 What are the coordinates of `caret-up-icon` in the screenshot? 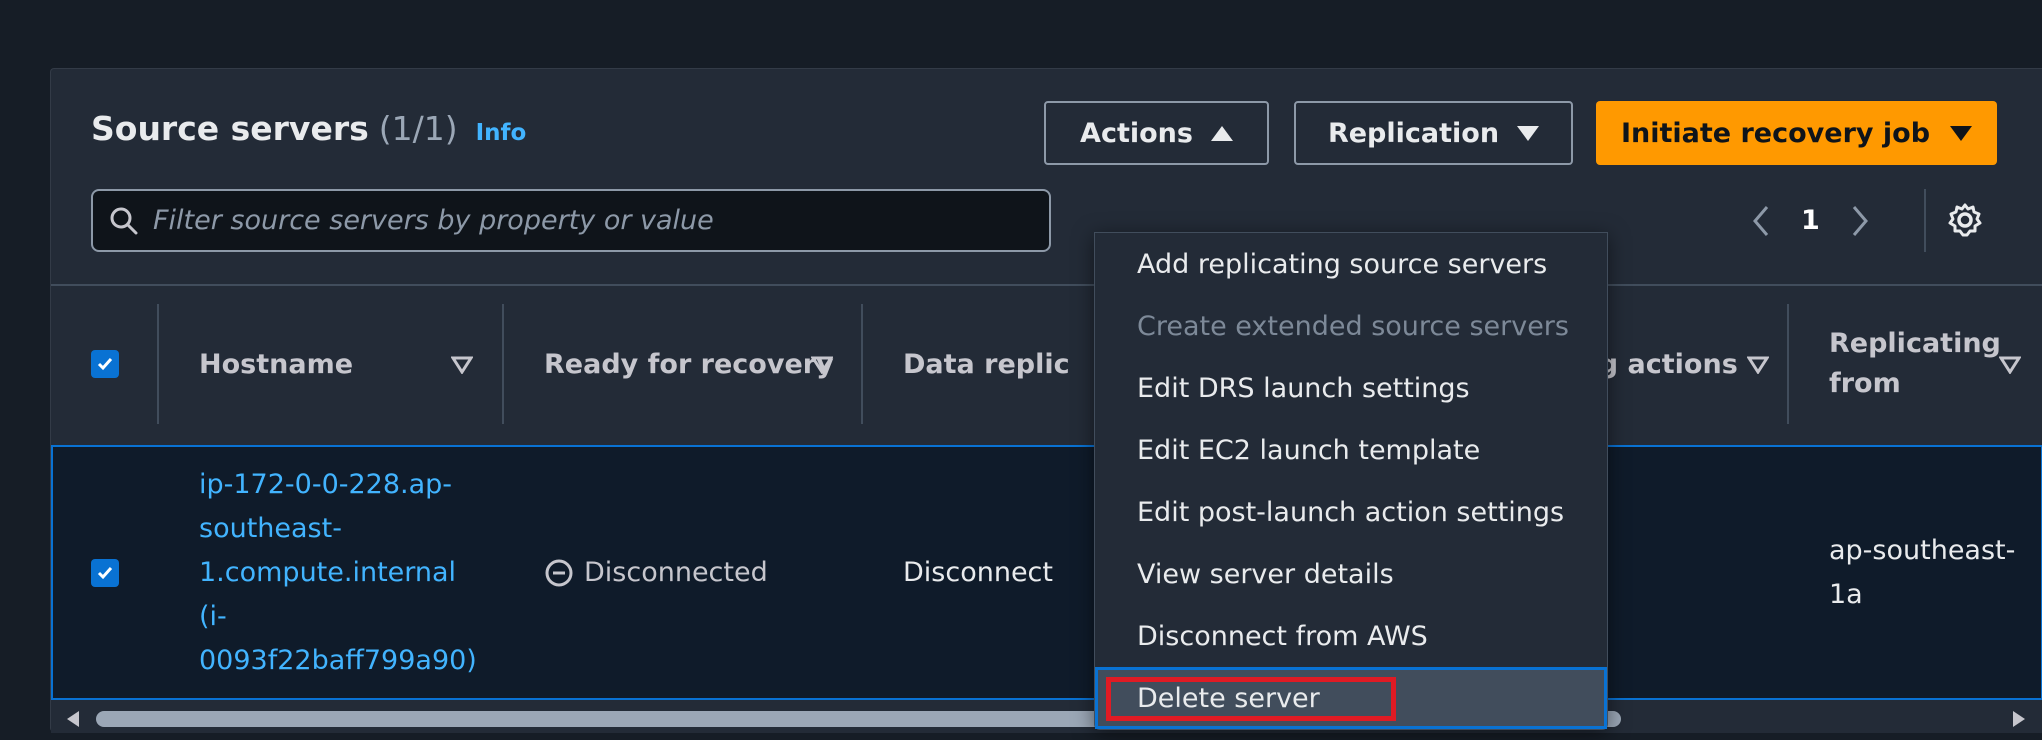 It's located at (1221, 133).